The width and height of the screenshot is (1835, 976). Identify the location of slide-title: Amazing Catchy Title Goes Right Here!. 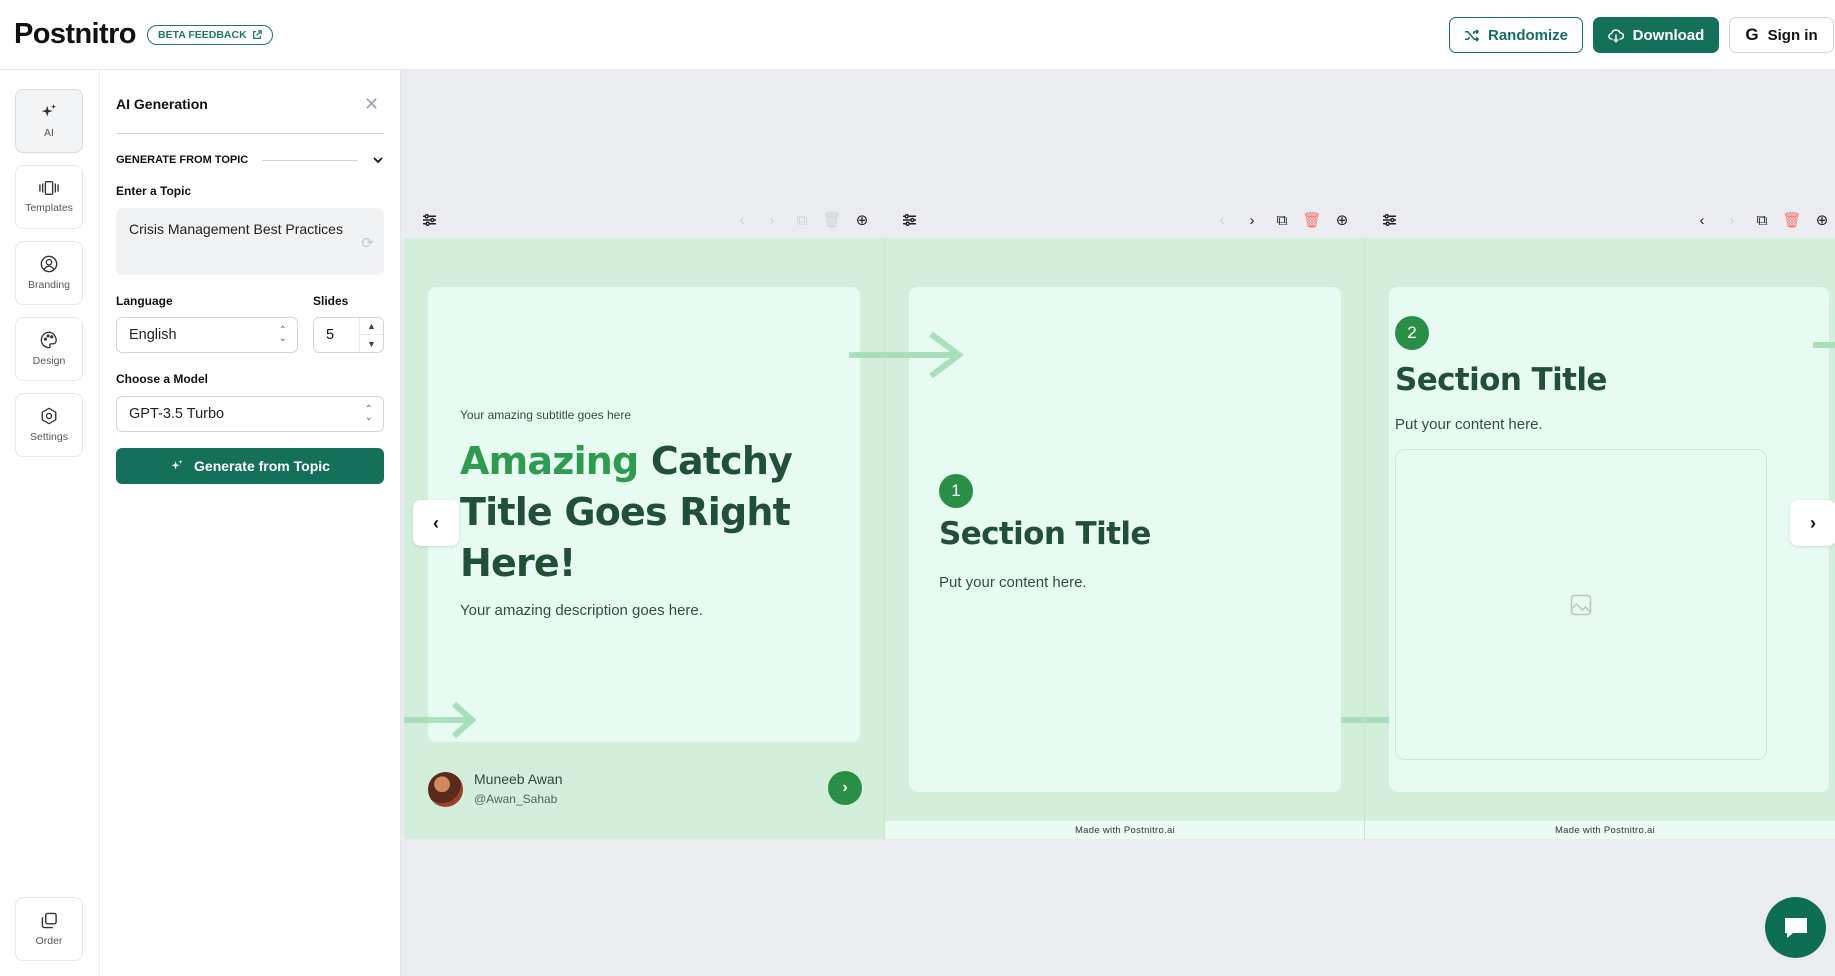
(650, 512).